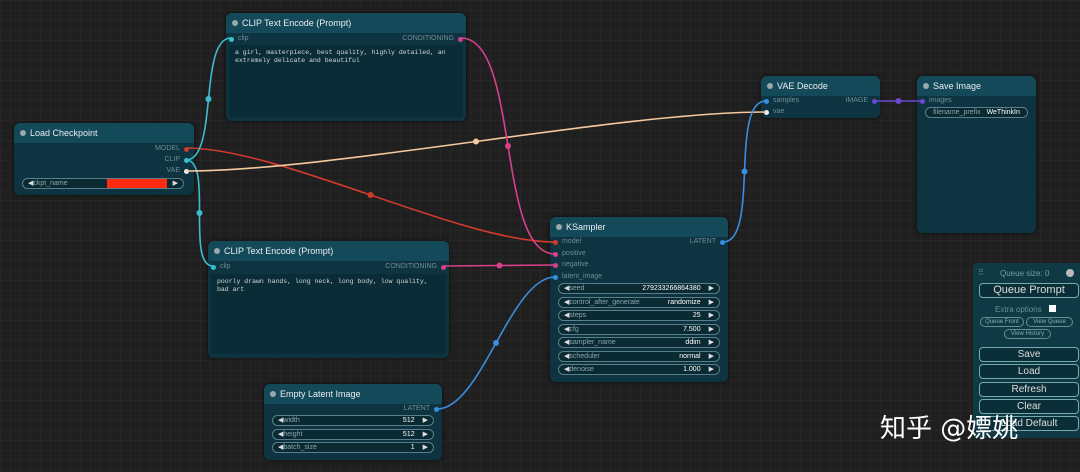 The image size is (1080, 472). Describe the element at coordinates (820, 86) in the screenshot. I see `node-title: VAE Decode` at that location.